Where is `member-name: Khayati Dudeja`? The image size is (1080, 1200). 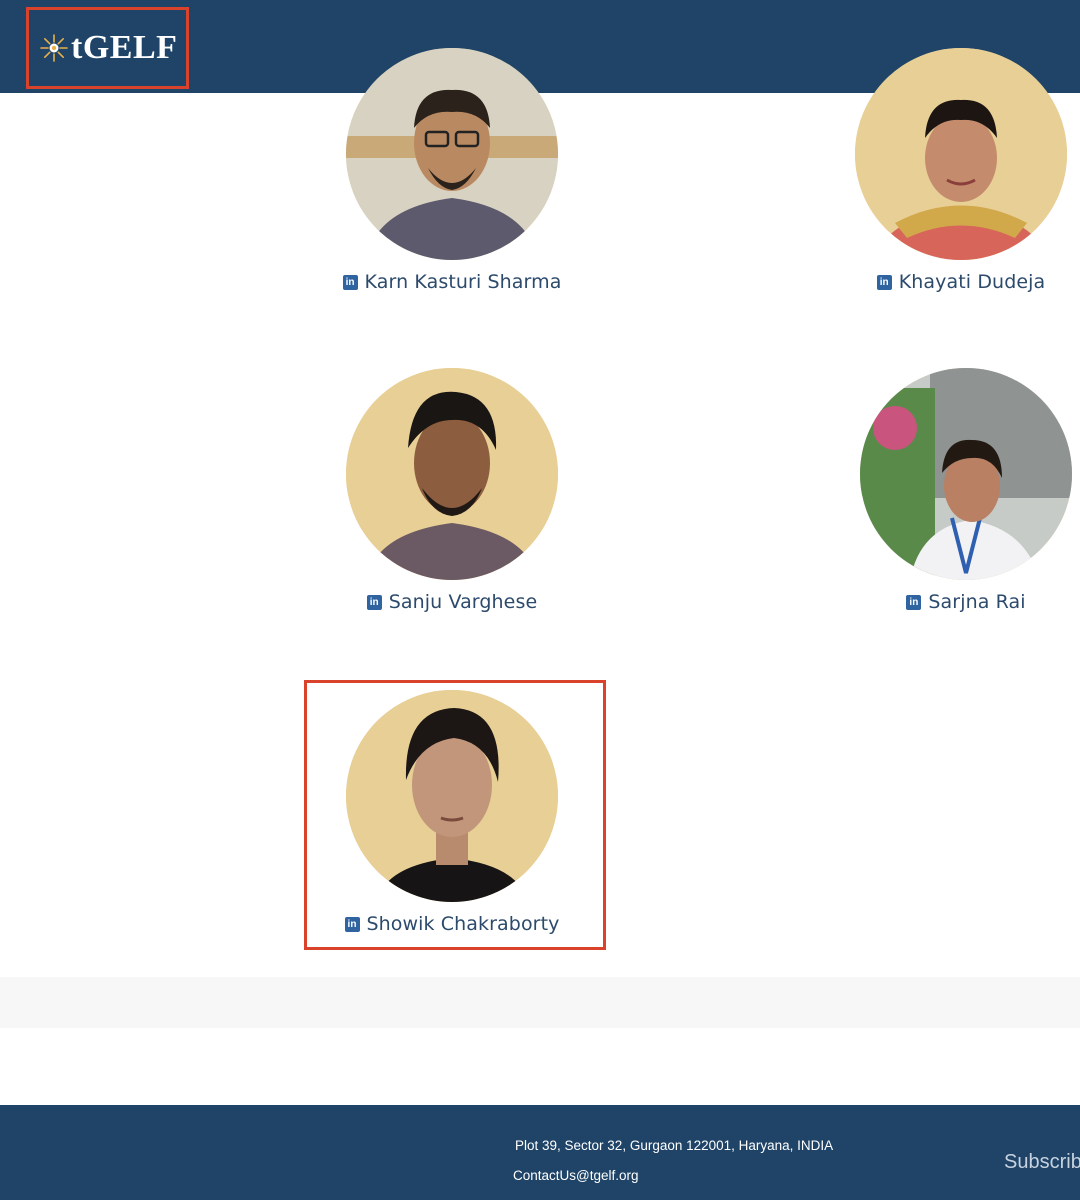
member-name: Khayati Dudeja is located at coordinates (972, 282).